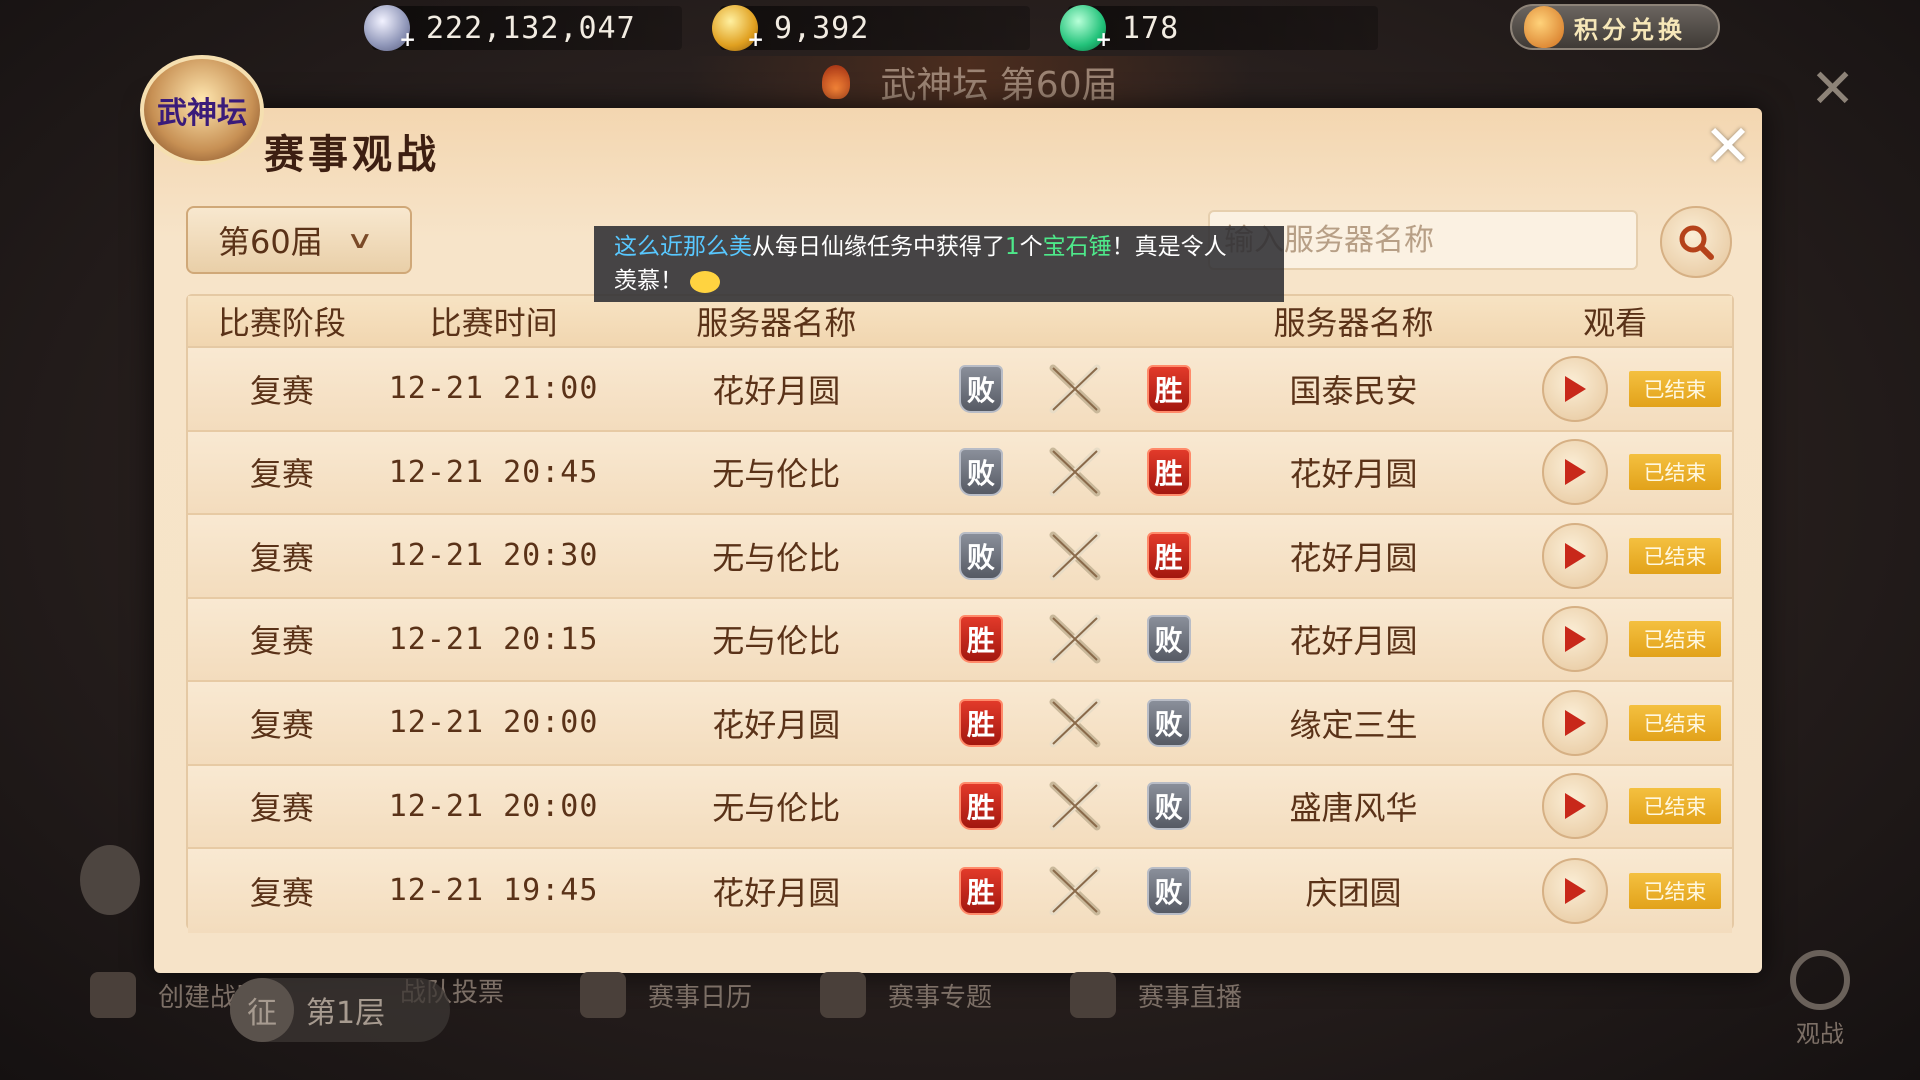  I want to click on search-button, so click(1696, 242).